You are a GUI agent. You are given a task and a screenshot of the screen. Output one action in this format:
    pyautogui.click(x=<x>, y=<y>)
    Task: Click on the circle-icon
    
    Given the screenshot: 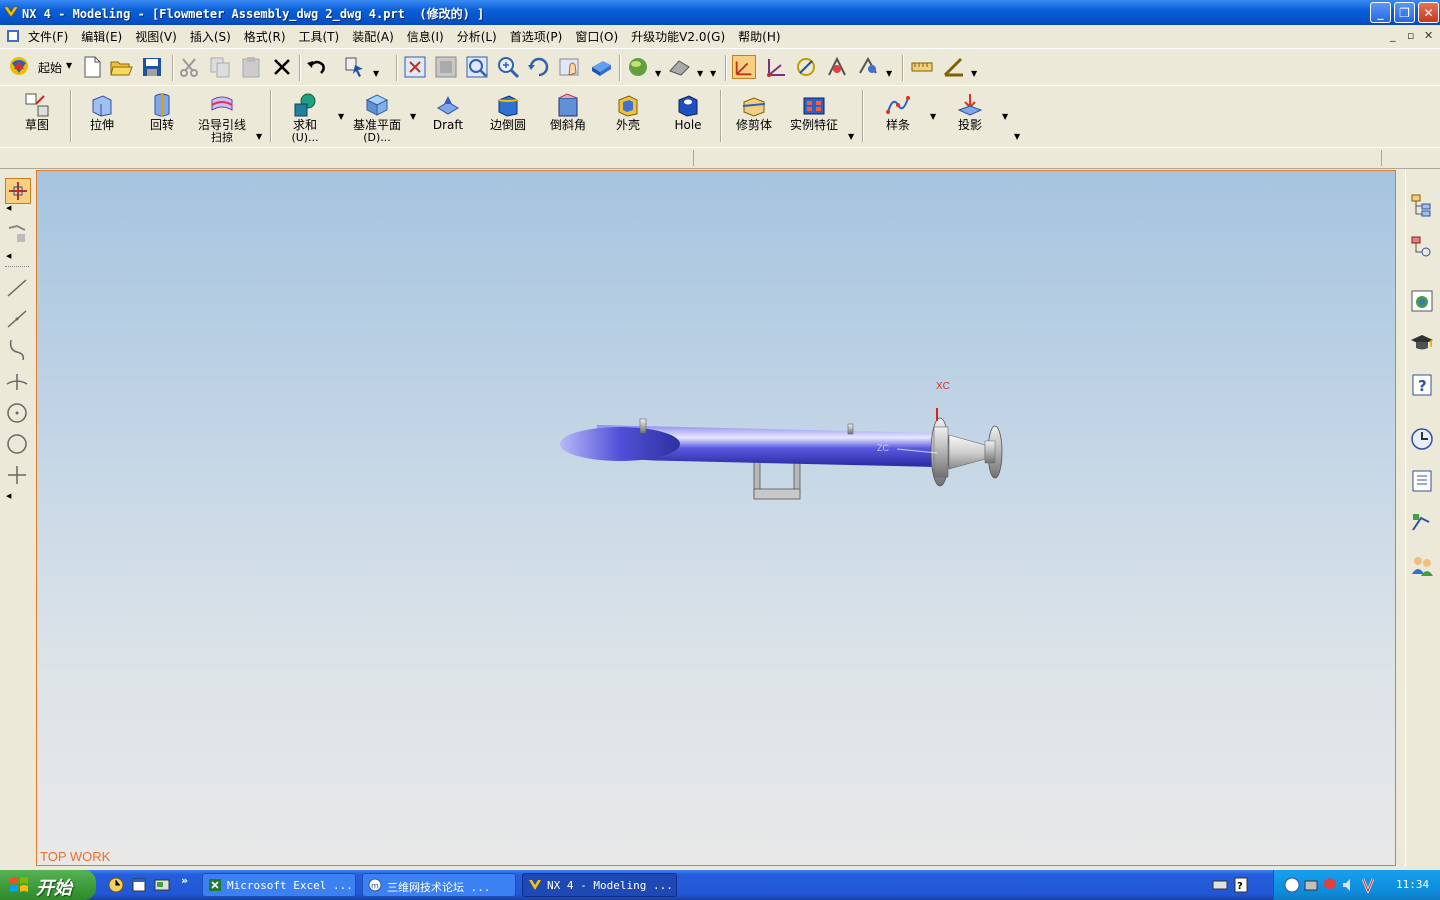 What is the action you would take?
    pyautogui.click(x=17, y=444)
    